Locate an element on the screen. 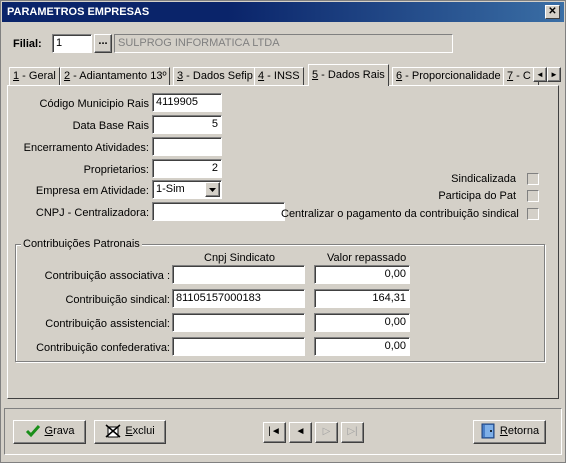  centralizar-checkbox is located at coordinates (533, 214).